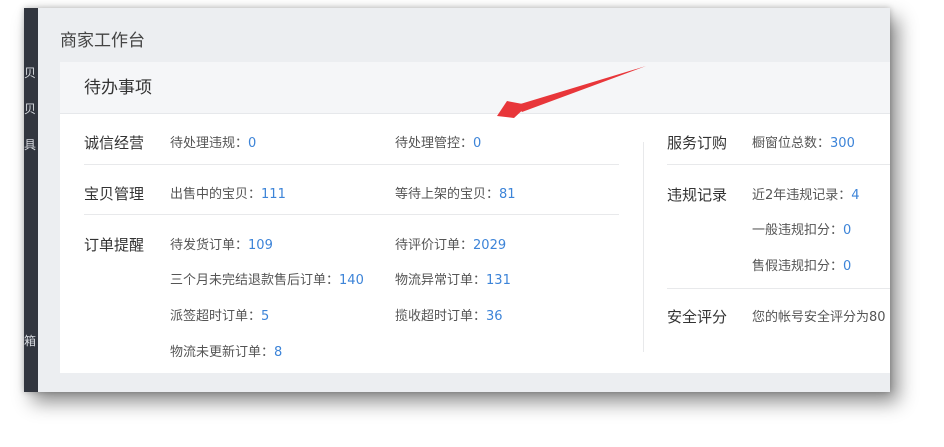 The image size is (944, 447). I want to click on delivery-timeout-label: 派签超时订单, so click(209, 316).